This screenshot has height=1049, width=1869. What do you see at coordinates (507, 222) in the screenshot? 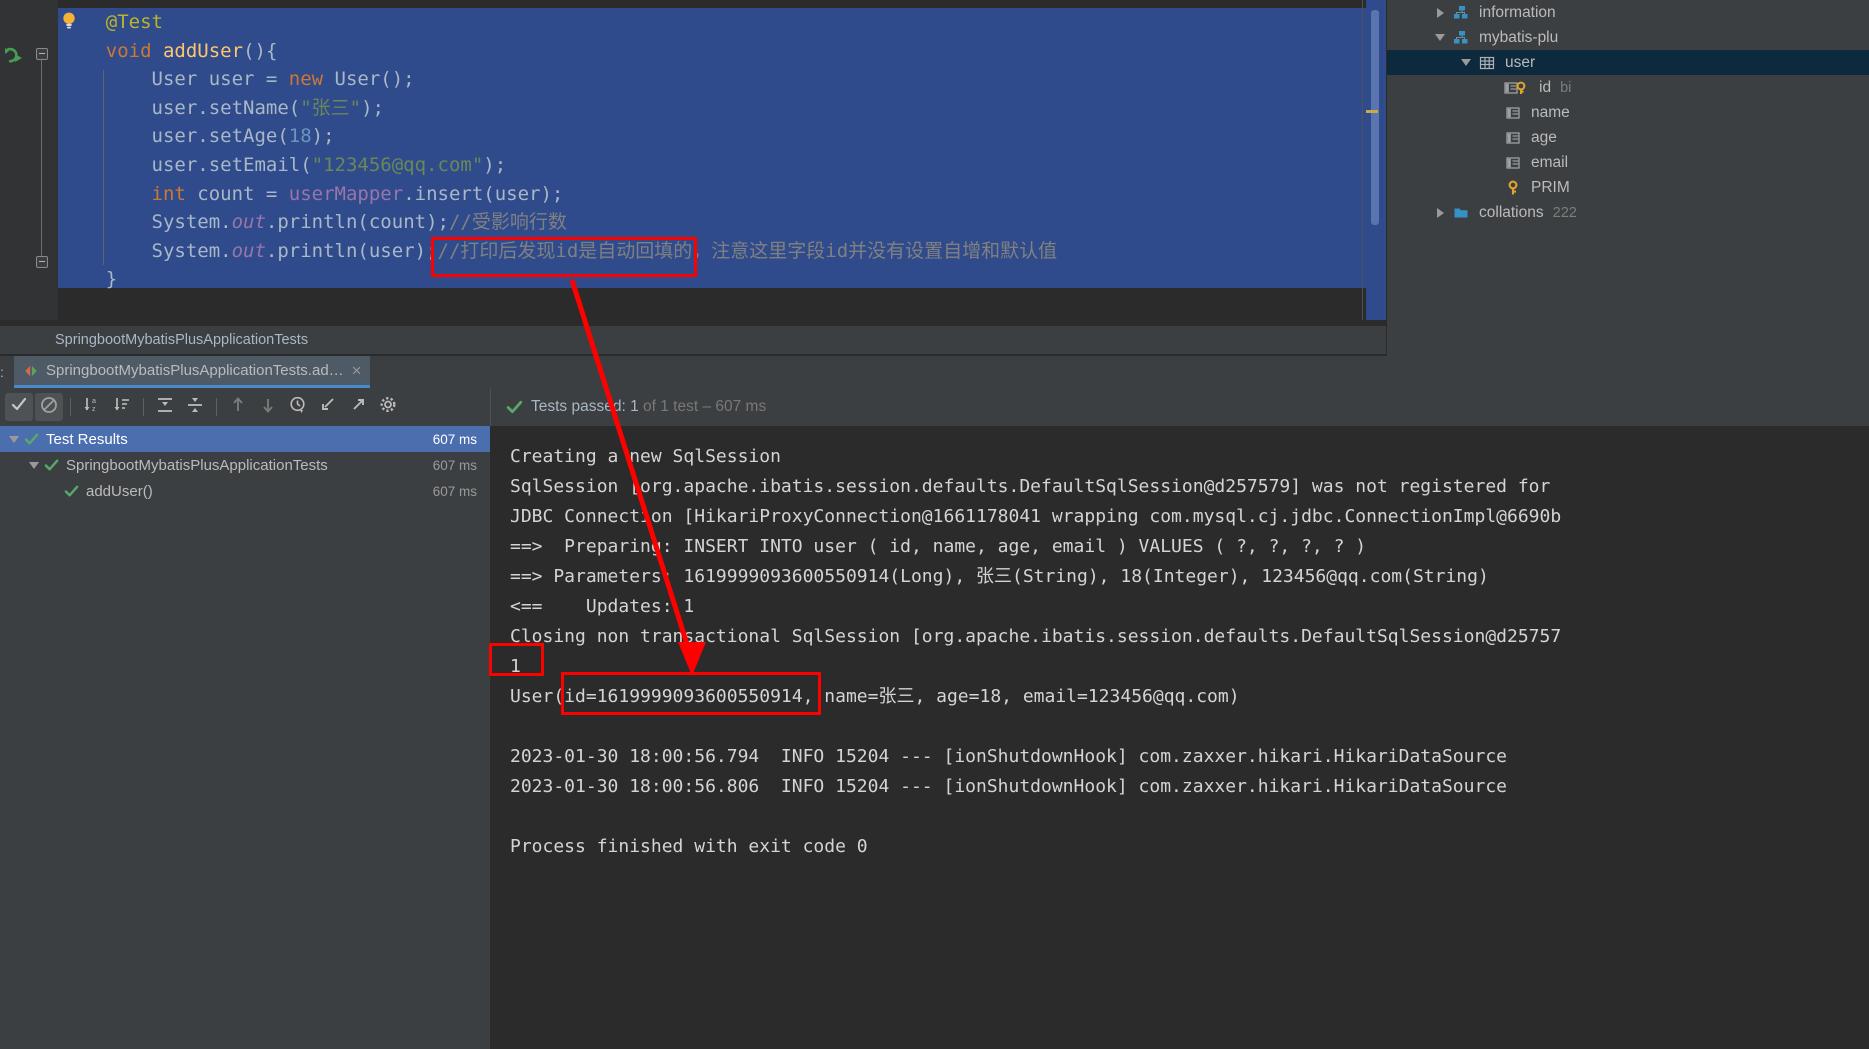
I see `code-token: //受影响行数` at bounding box center [507, 222].